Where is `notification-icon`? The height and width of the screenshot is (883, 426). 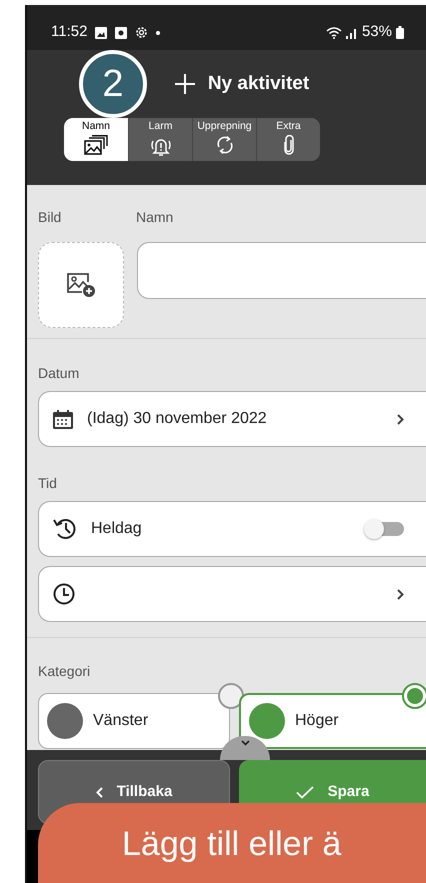 notification-icon is located at coordinates (121, 32).